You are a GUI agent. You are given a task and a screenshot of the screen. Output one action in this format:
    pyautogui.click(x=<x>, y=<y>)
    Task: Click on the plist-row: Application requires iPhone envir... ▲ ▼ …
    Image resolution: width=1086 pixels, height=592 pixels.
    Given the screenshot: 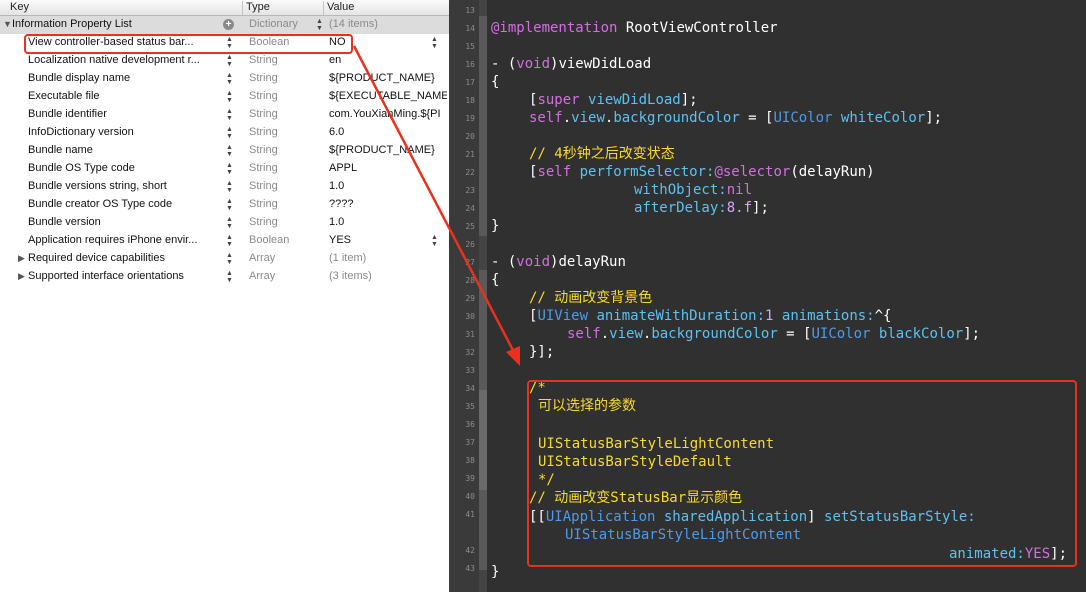 What is the action you would take?
    pyautogui.click(x=224, y=241)
    